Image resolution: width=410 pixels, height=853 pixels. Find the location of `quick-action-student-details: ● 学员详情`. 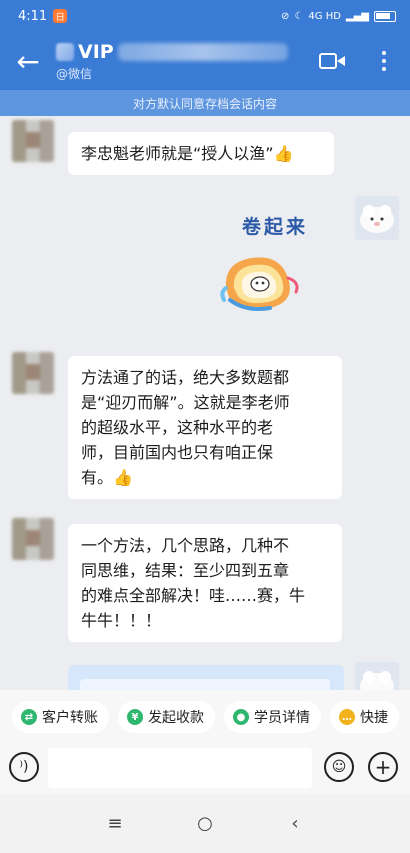

quick-action-student-details: ● 学员详情 is located at coordinates (272, 717).